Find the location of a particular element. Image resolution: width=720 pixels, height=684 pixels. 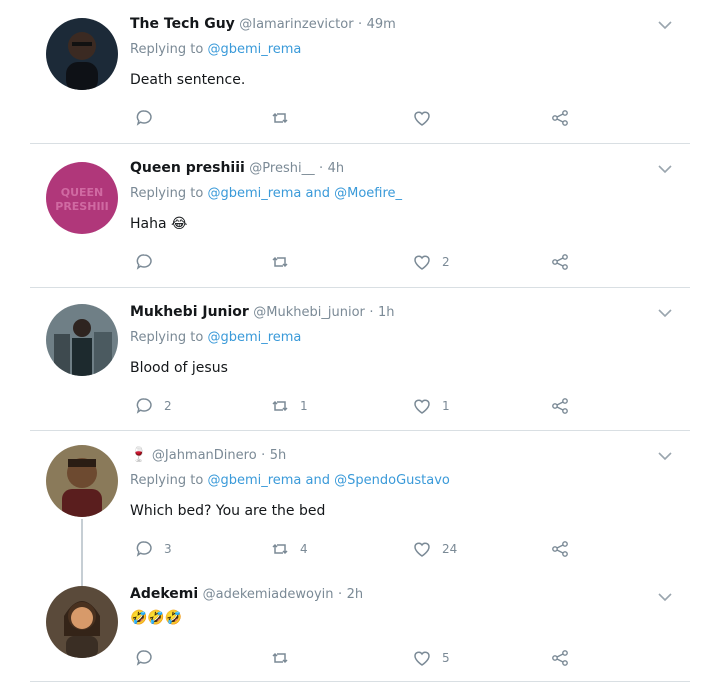

tweet-text: Haha 😂 is located at coordinates (159, 224).